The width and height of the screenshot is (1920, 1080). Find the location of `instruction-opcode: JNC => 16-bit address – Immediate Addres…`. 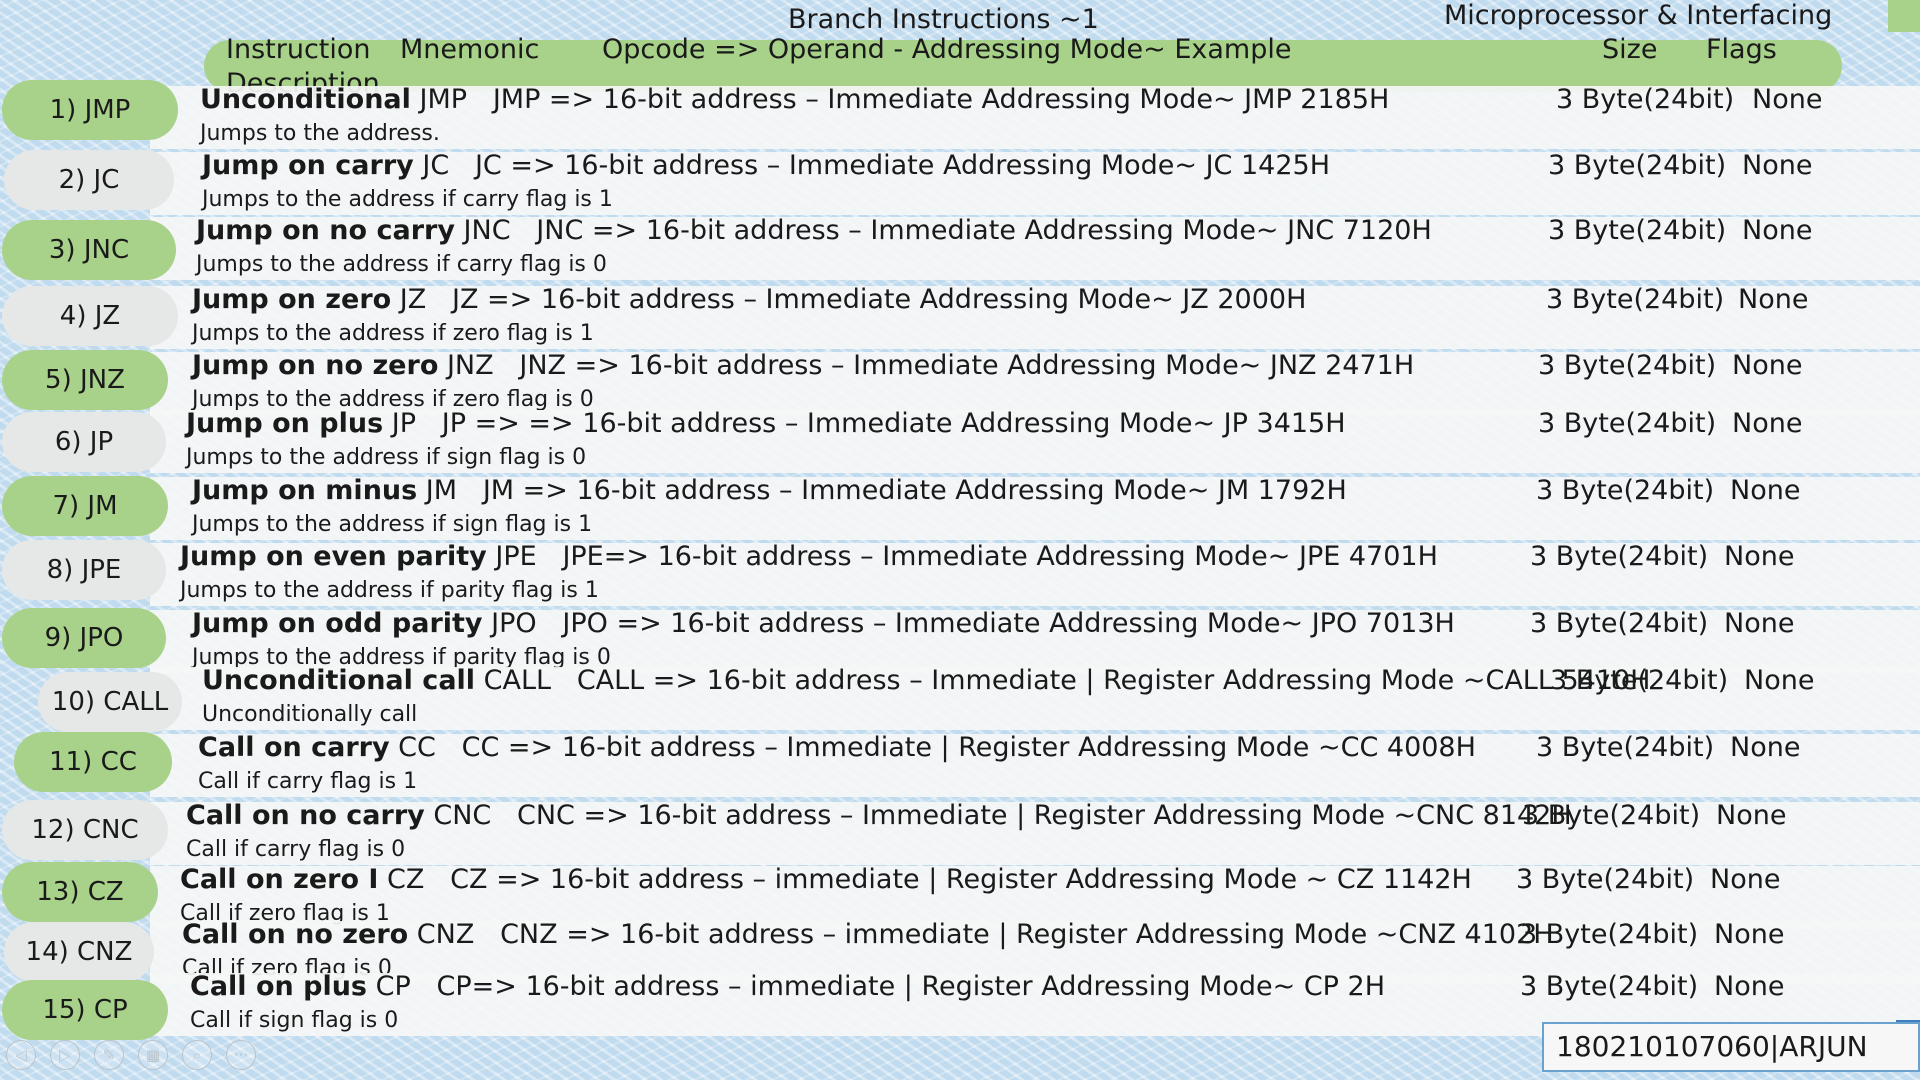

instruction-opcode: JNC => 16-bit address – Immediate Addres… is located at coordinates (984, 230).